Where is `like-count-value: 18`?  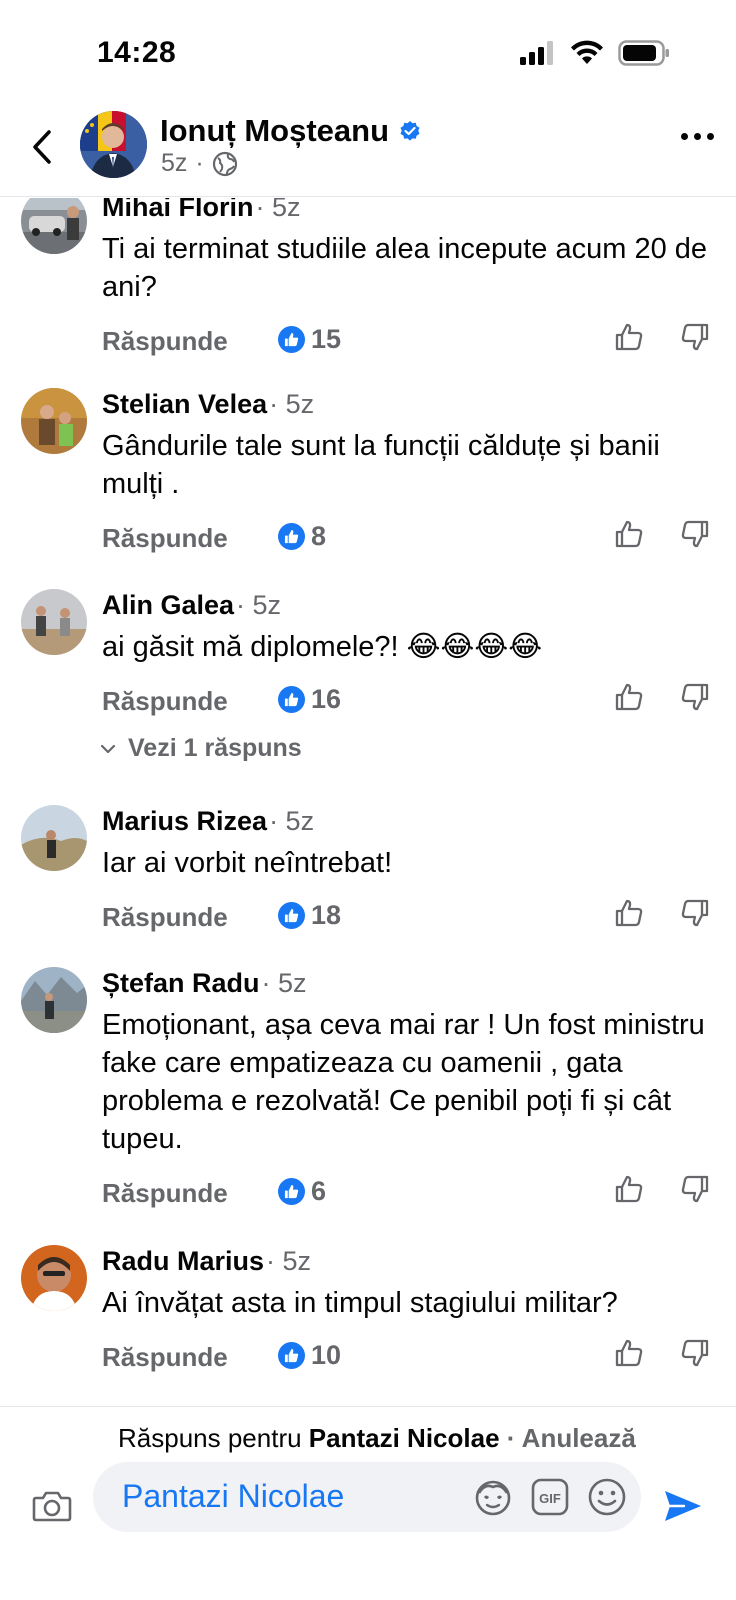 like-count-value: 18 is located at coordinates (326, 915).